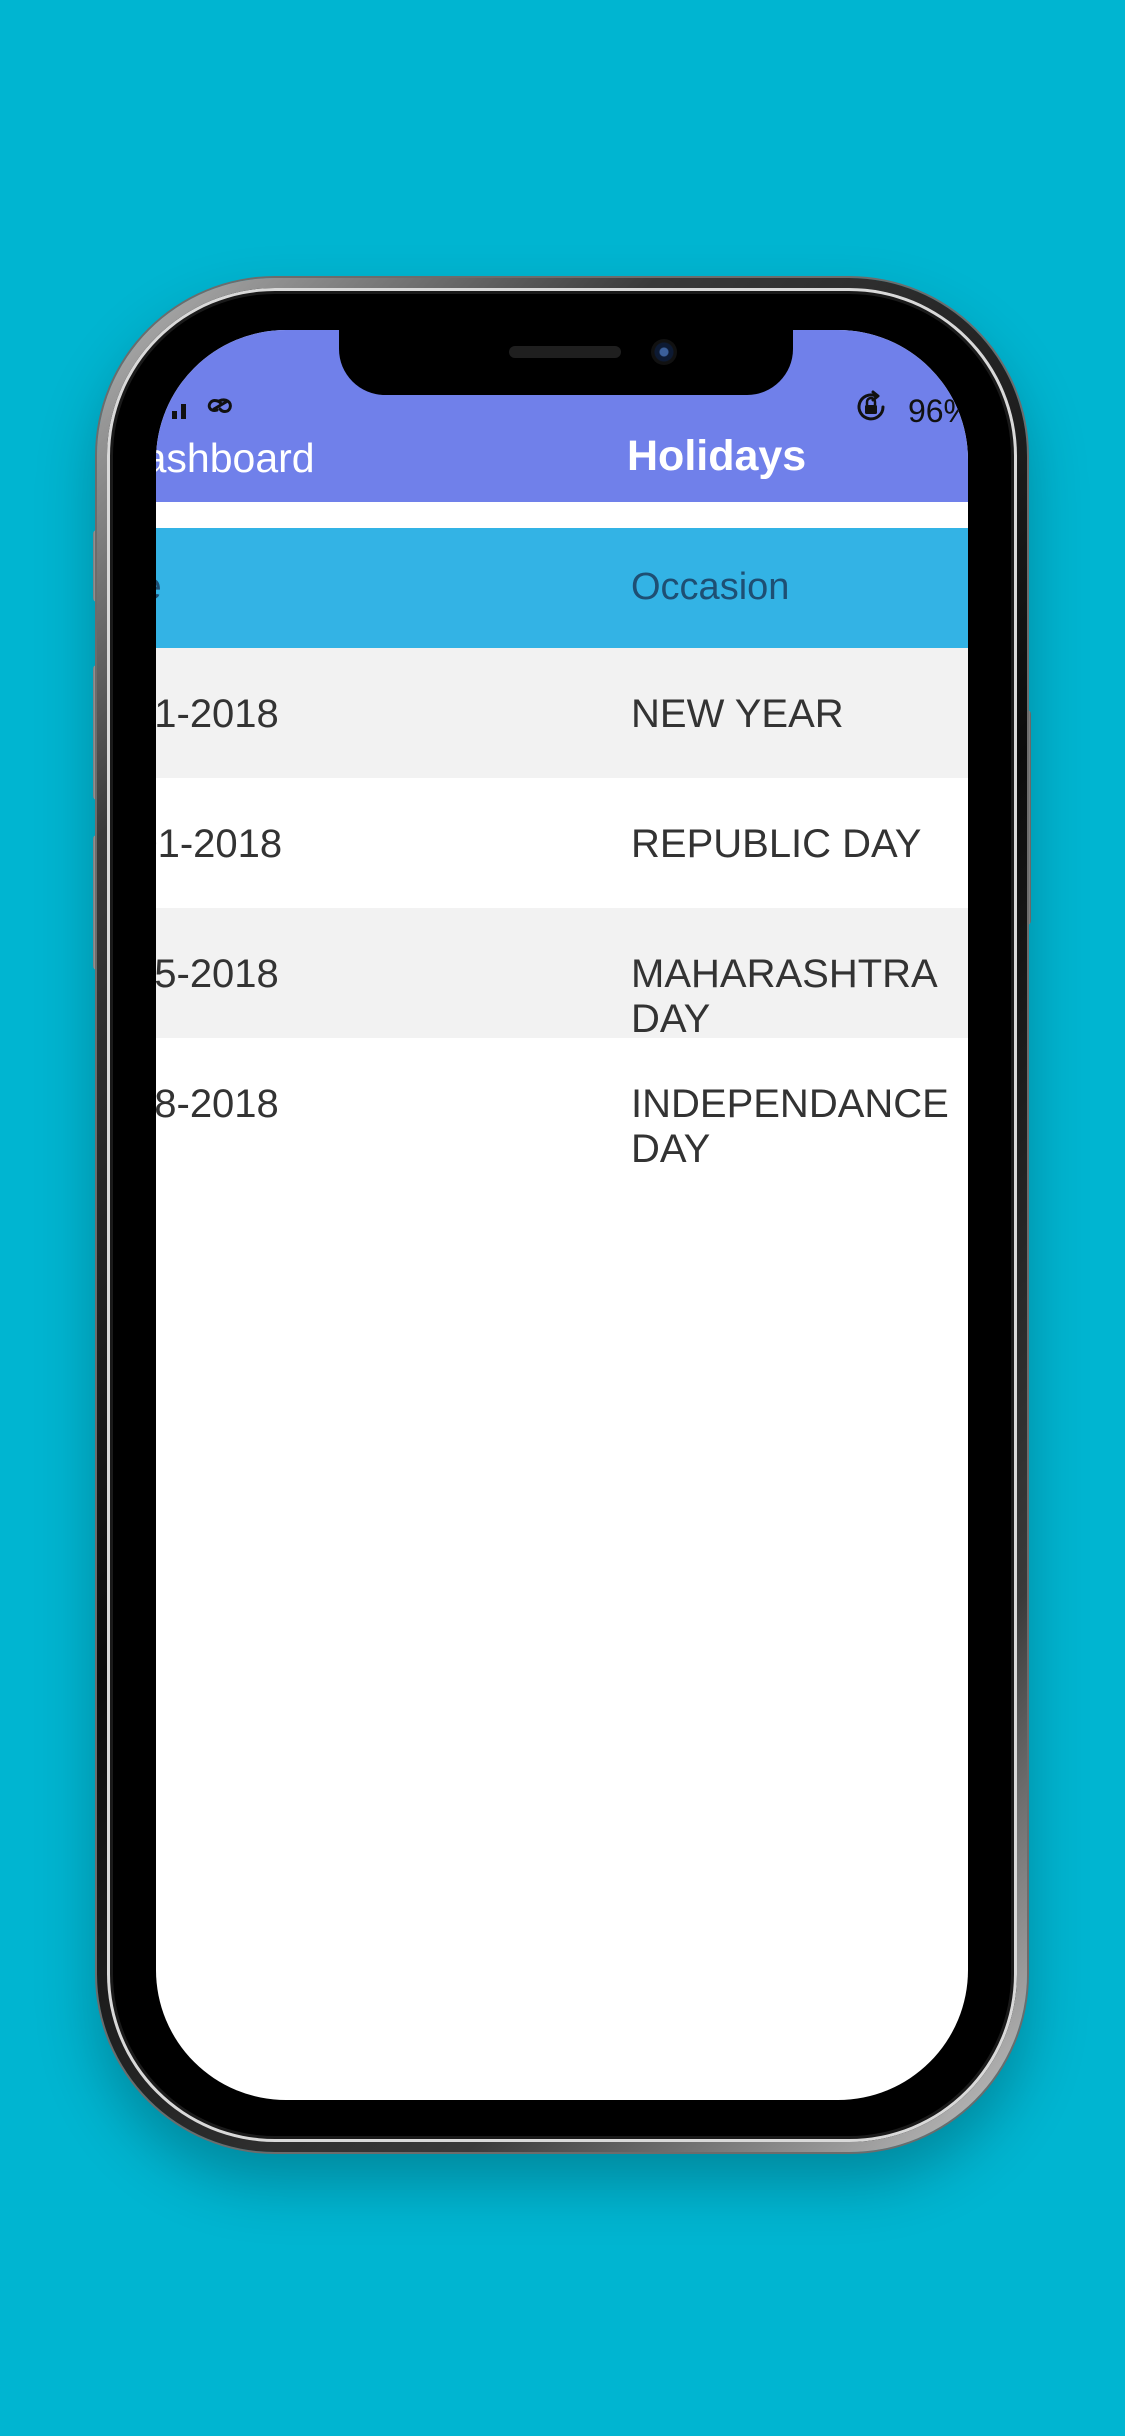 This screenshot has height=2436, width=1125. I want to click on device-notch, so click(566, 362).